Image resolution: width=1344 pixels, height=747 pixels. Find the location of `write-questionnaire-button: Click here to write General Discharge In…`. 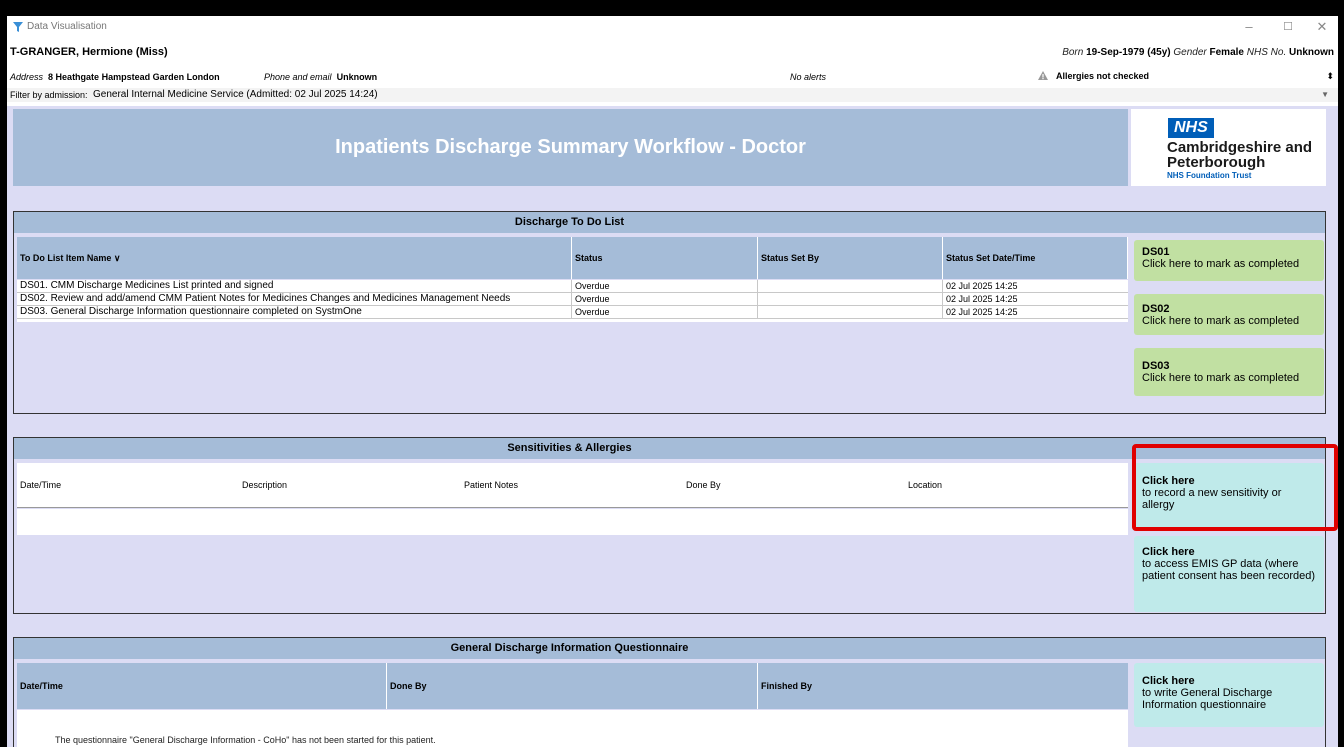

write-questionnaire-button: Click here to write General Discharge In… is located at coordinates (1229, 695).